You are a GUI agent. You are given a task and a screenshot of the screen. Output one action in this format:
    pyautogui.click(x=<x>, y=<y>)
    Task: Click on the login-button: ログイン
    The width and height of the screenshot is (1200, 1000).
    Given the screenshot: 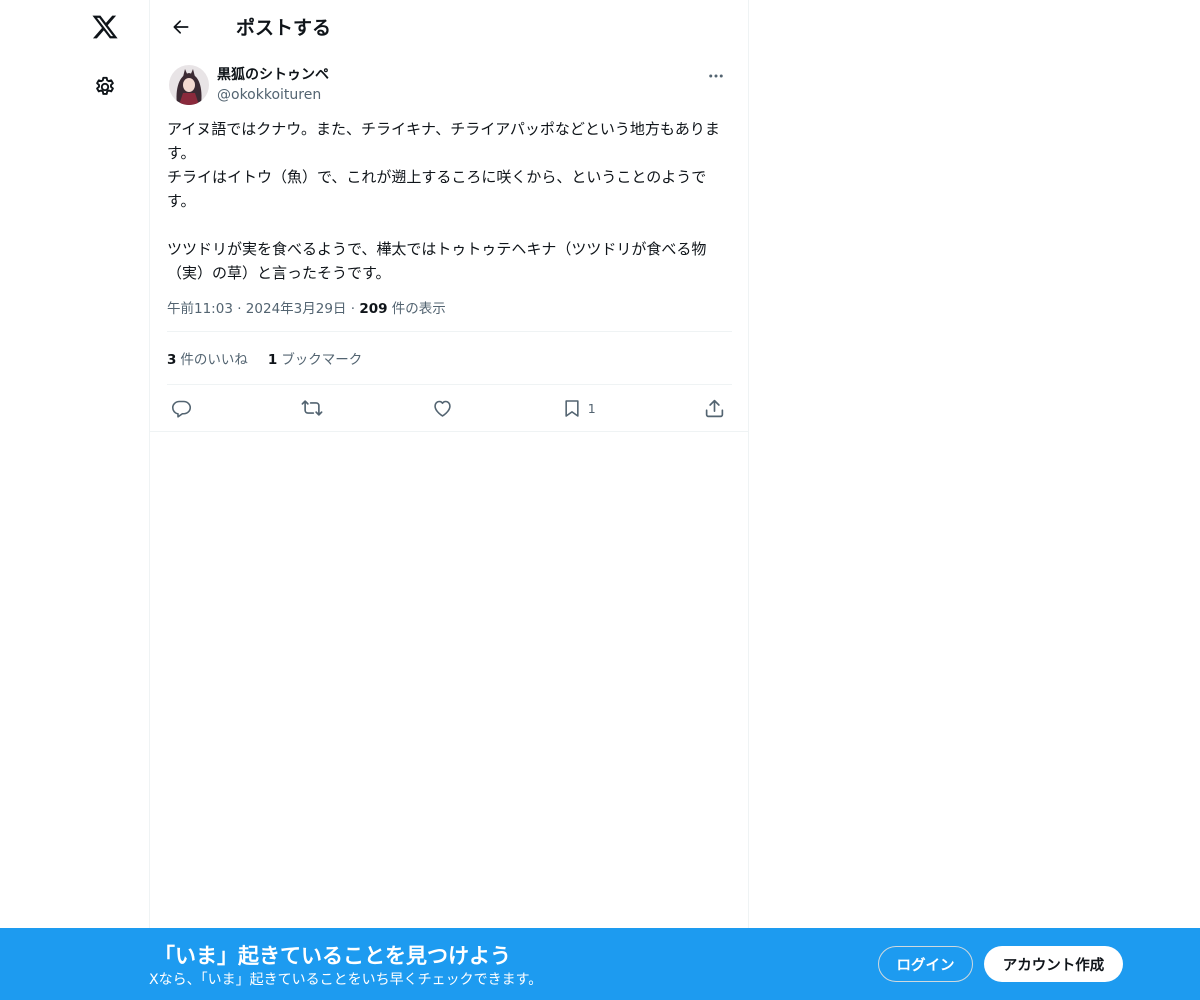 What is the action you would take?
    pyautogui.click(x=925, y=964)
    